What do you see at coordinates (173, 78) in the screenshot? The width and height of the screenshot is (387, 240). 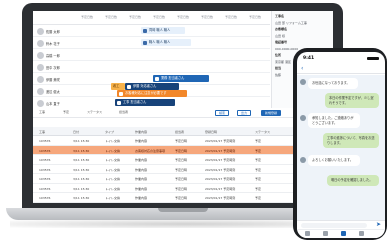 I see `bar-label: 業務 担当者さん` at bounding box center [173, 78].